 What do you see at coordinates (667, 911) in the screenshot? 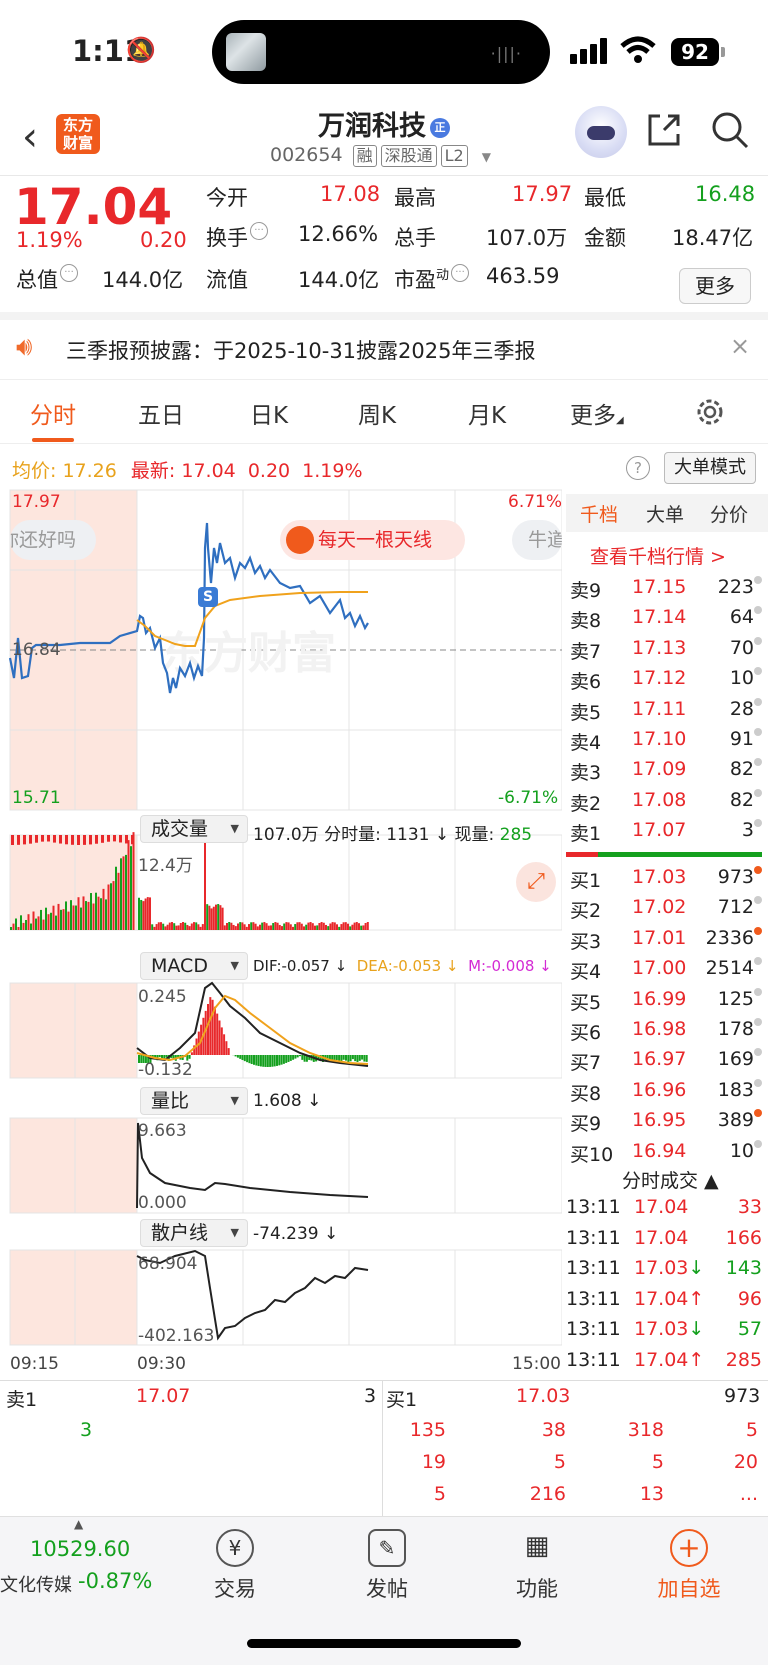
I see `bid-row: 买2 17.02 712` at bounding box center [667, 911].